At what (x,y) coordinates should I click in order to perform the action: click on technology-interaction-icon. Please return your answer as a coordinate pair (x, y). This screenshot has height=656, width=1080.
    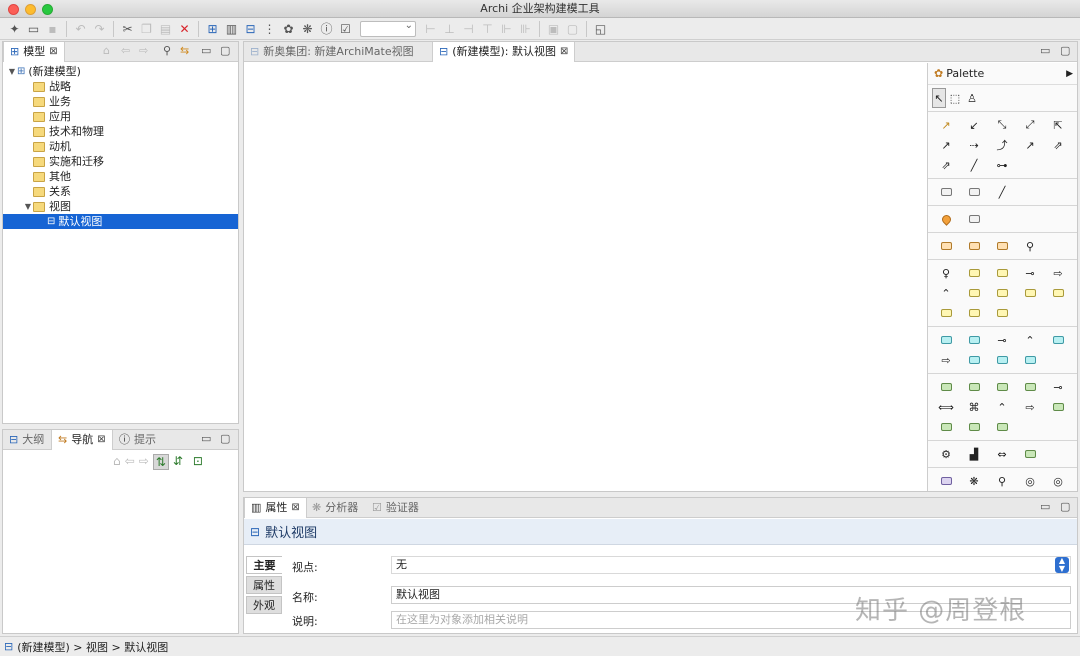
    Looking at the image, I should click on (1058, 407).